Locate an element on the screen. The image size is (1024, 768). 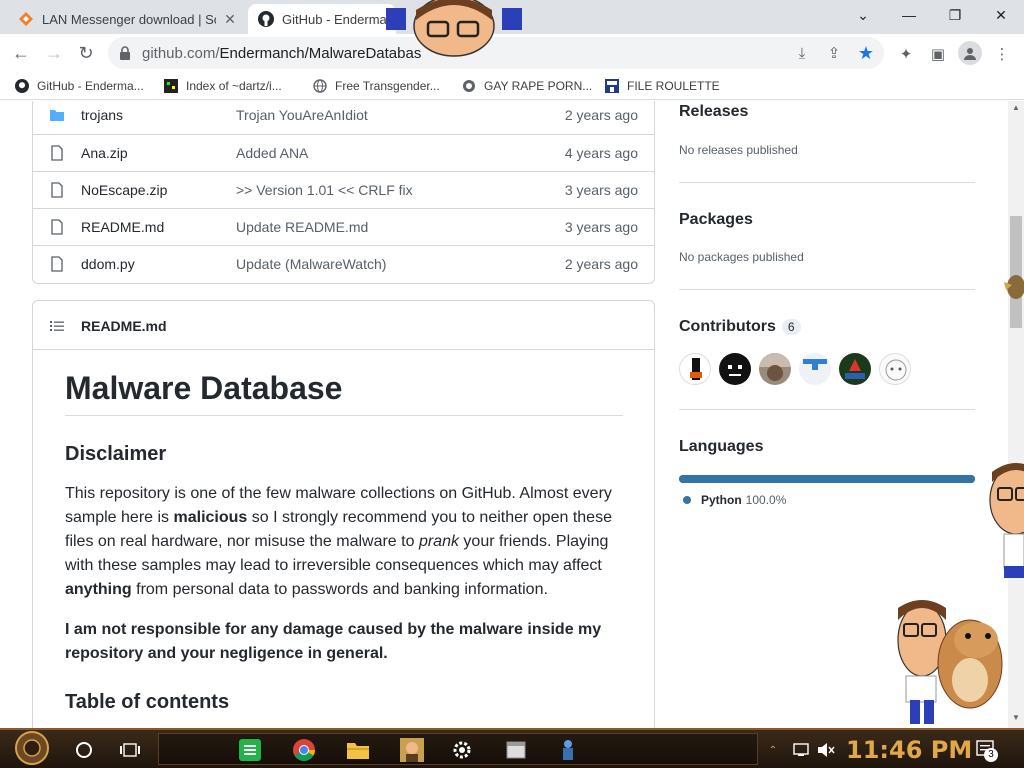
search-circle-icon is located at coordinates (84, 750).